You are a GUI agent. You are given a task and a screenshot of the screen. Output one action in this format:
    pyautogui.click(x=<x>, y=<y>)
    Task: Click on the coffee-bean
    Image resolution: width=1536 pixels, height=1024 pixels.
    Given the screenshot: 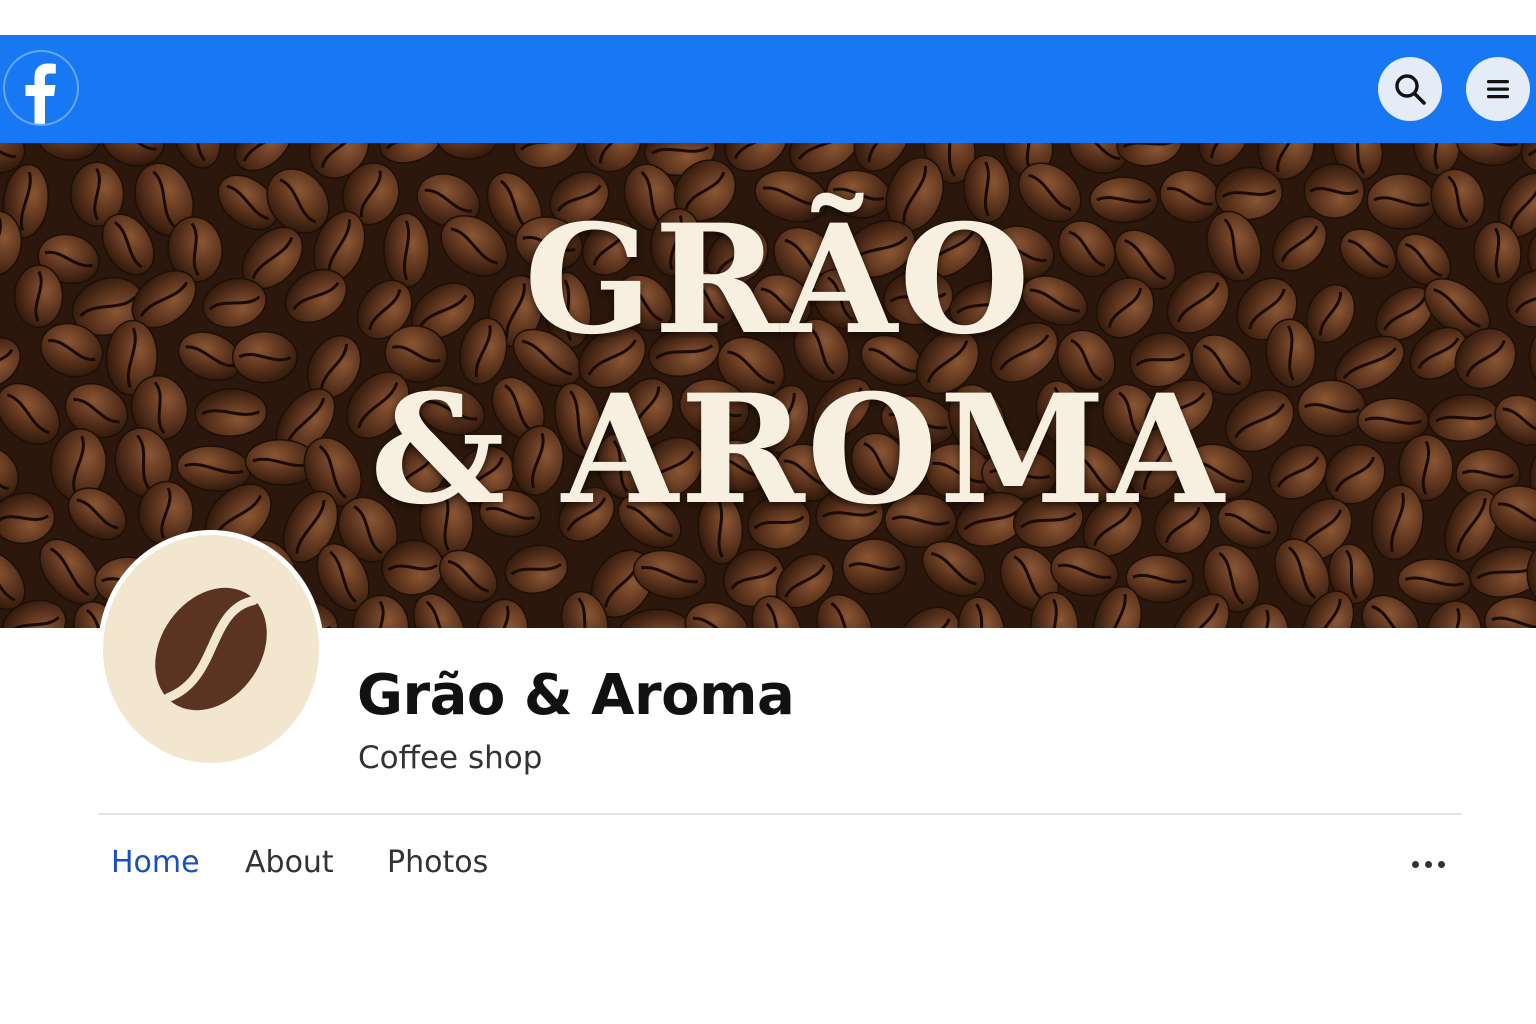 What is the action you would take?
    pyautogui.click(x=874, y=566)
    